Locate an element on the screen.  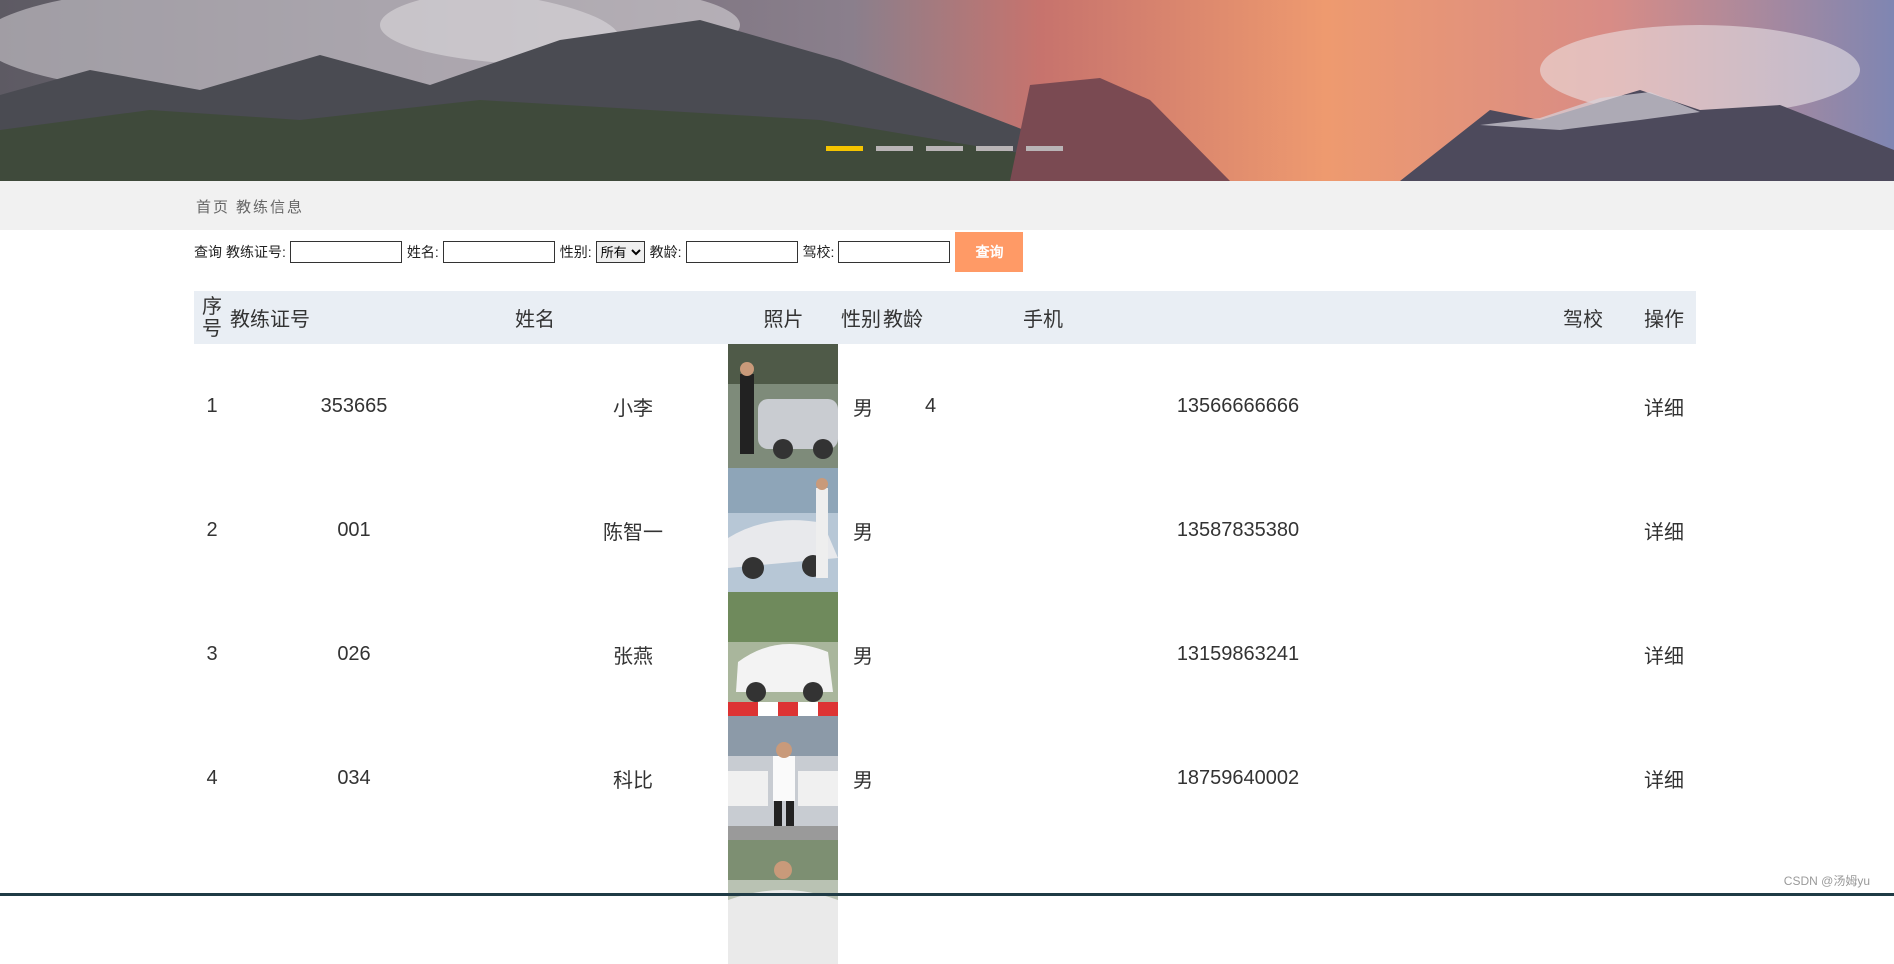
cell-cert: 034 is located at coordinates (354, 777).